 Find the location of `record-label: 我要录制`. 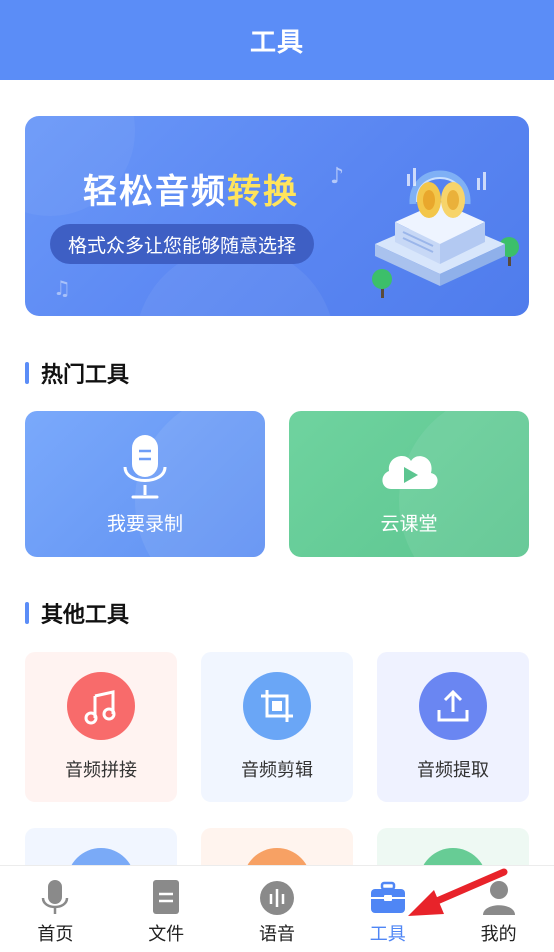

record-label: 我要录制 is located at coordinates (144, 524).